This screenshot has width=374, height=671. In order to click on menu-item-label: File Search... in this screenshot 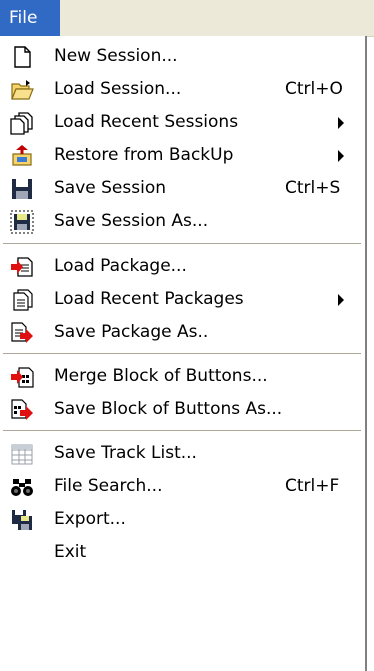, I will do `click(108, 486)`.